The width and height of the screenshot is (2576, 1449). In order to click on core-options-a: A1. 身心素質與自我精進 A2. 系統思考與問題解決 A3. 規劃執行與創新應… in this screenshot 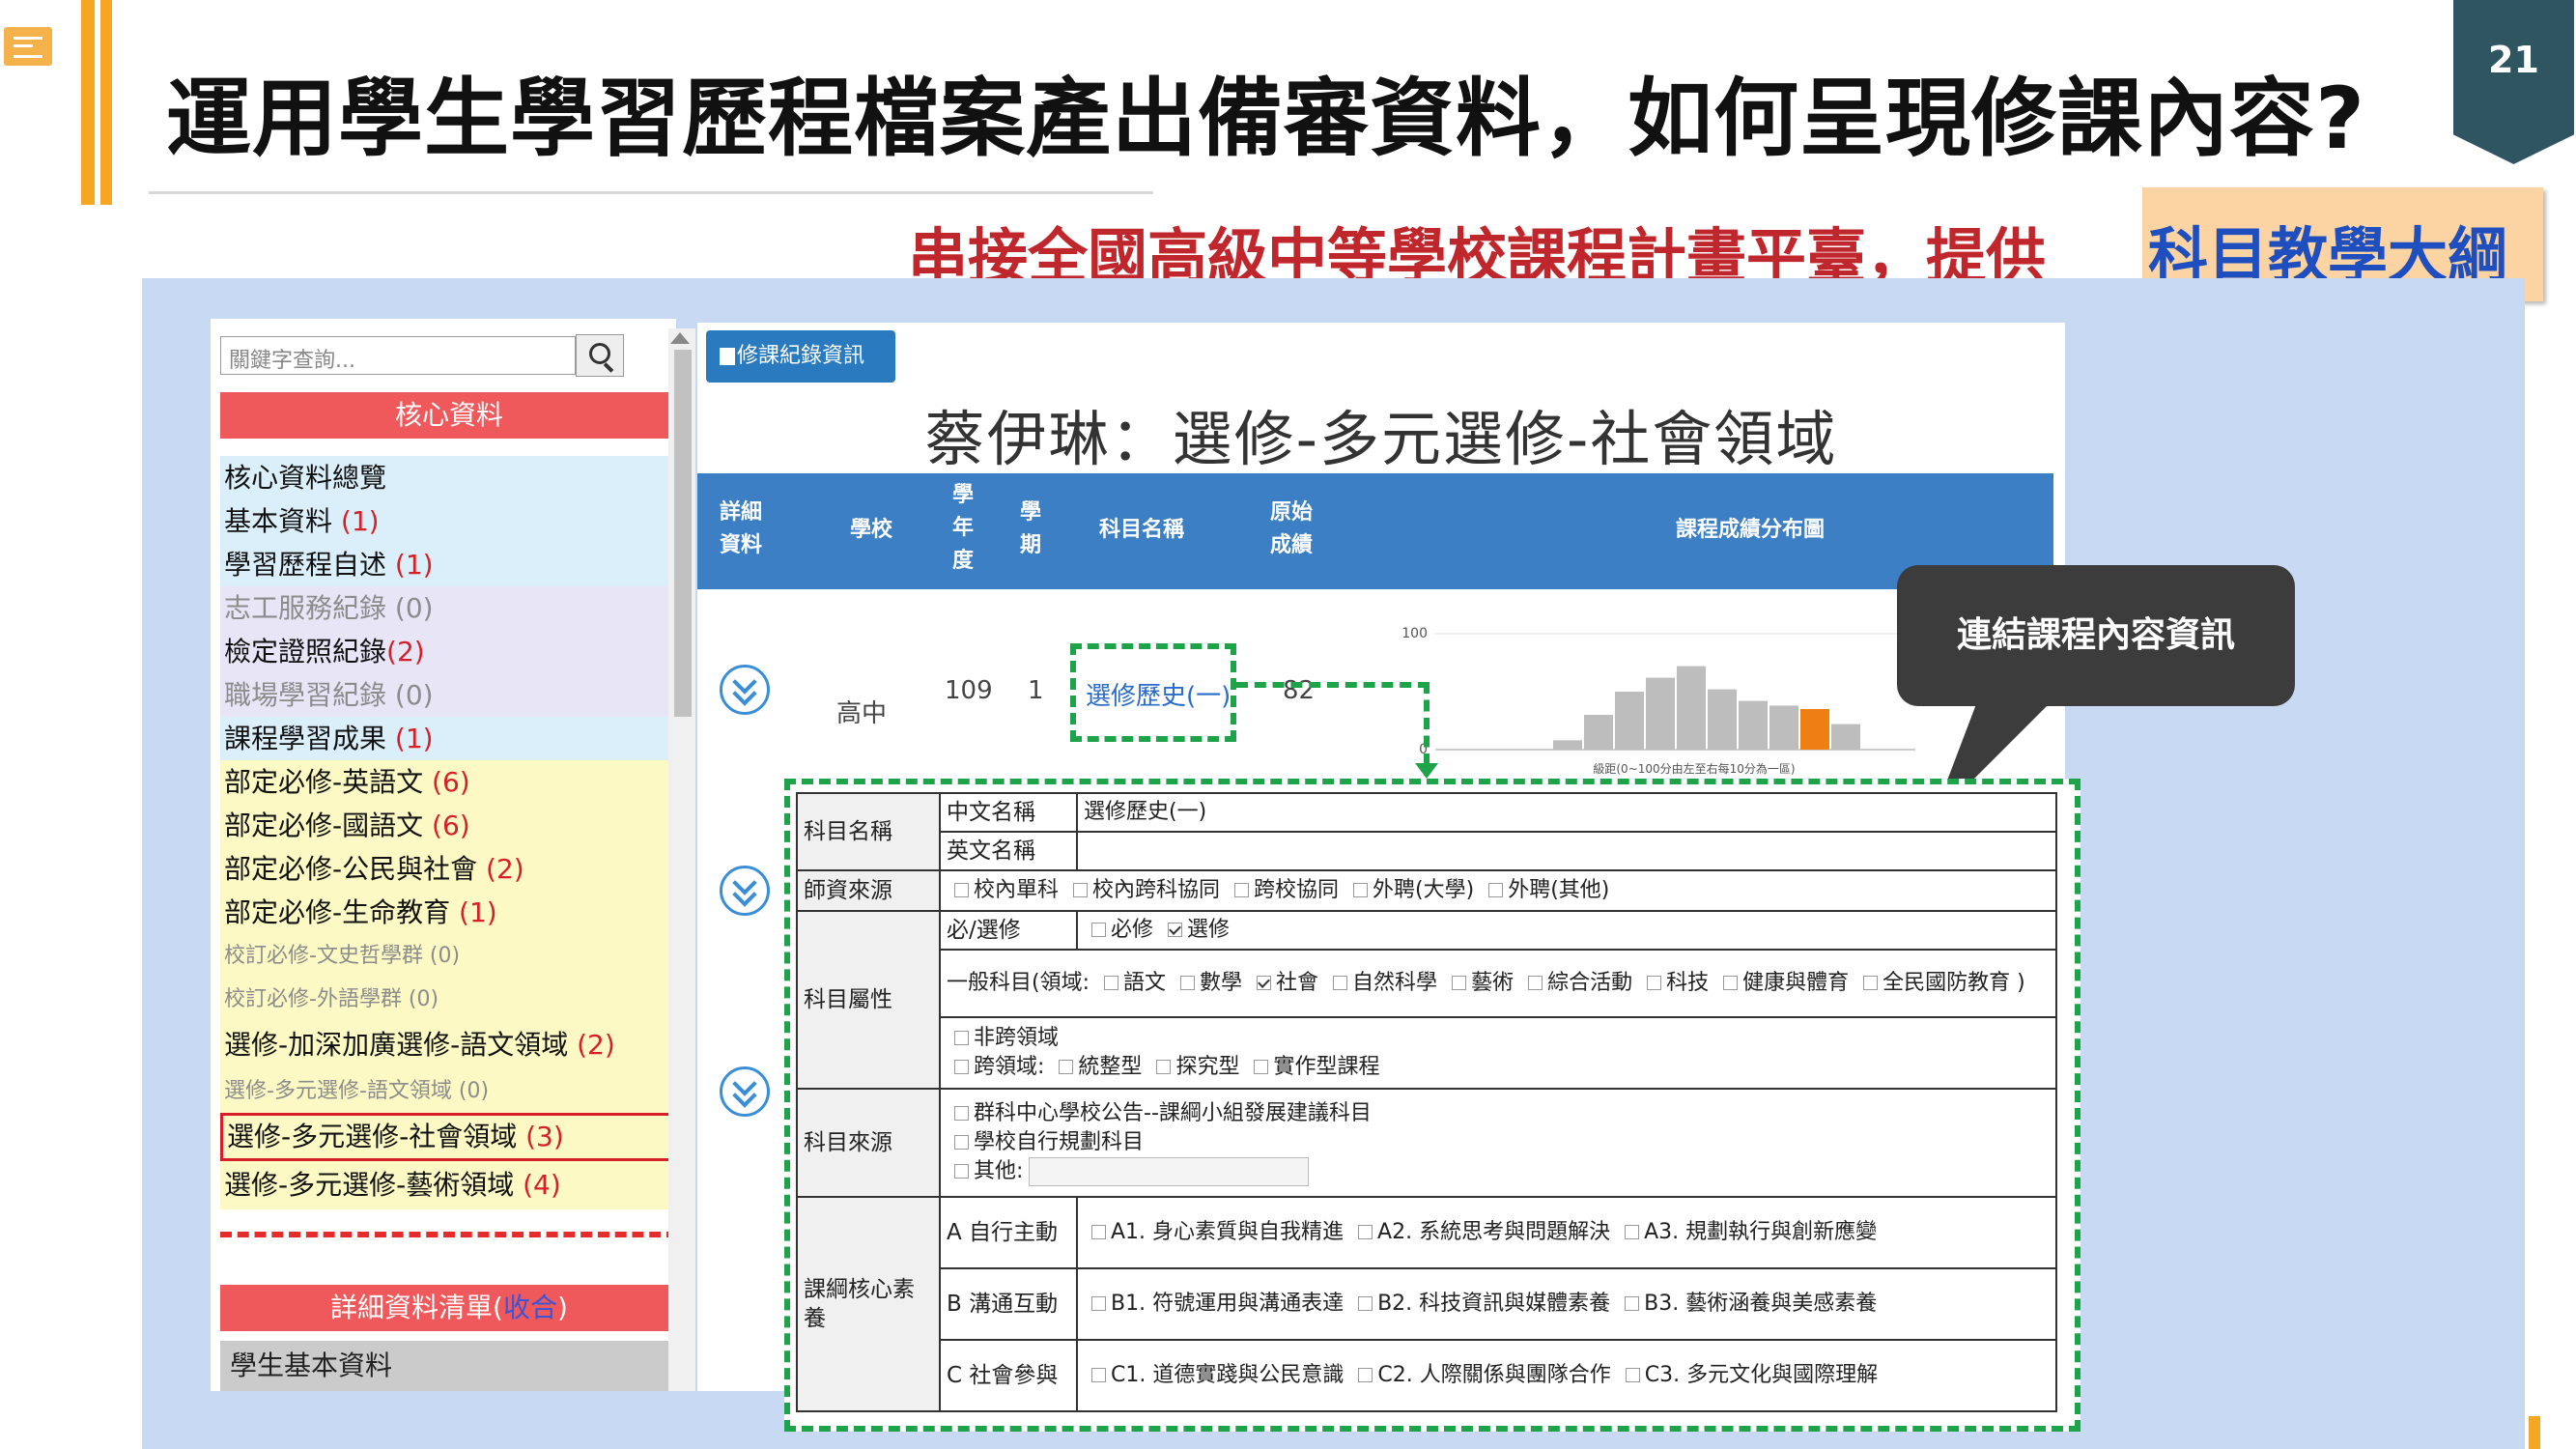, I will do `click(1566, 1232)`.